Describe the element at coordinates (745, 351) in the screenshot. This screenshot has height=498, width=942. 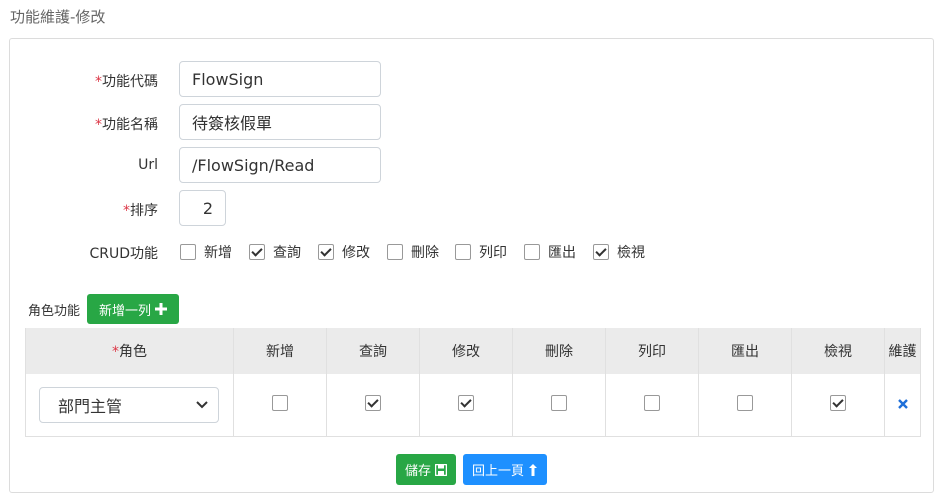
I see `column-header: 匯出` at that location.